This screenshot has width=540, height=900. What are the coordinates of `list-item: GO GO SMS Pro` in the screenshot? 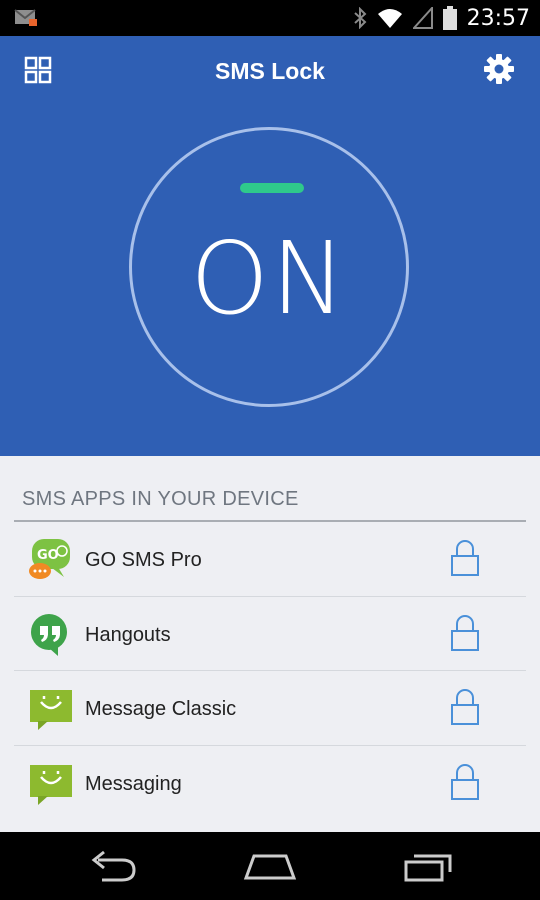 It's located at (270, 559).